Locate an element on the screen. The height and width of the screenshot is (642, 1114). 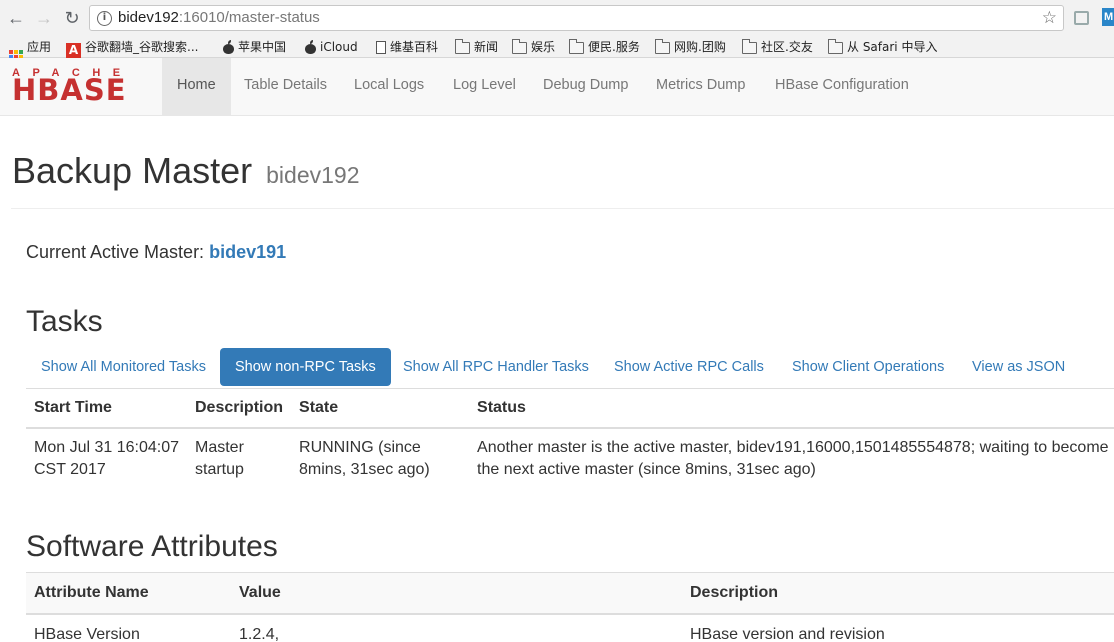
bookmark-safari-import: 从 Safari 中导入 is located at coordinates (882, 47).